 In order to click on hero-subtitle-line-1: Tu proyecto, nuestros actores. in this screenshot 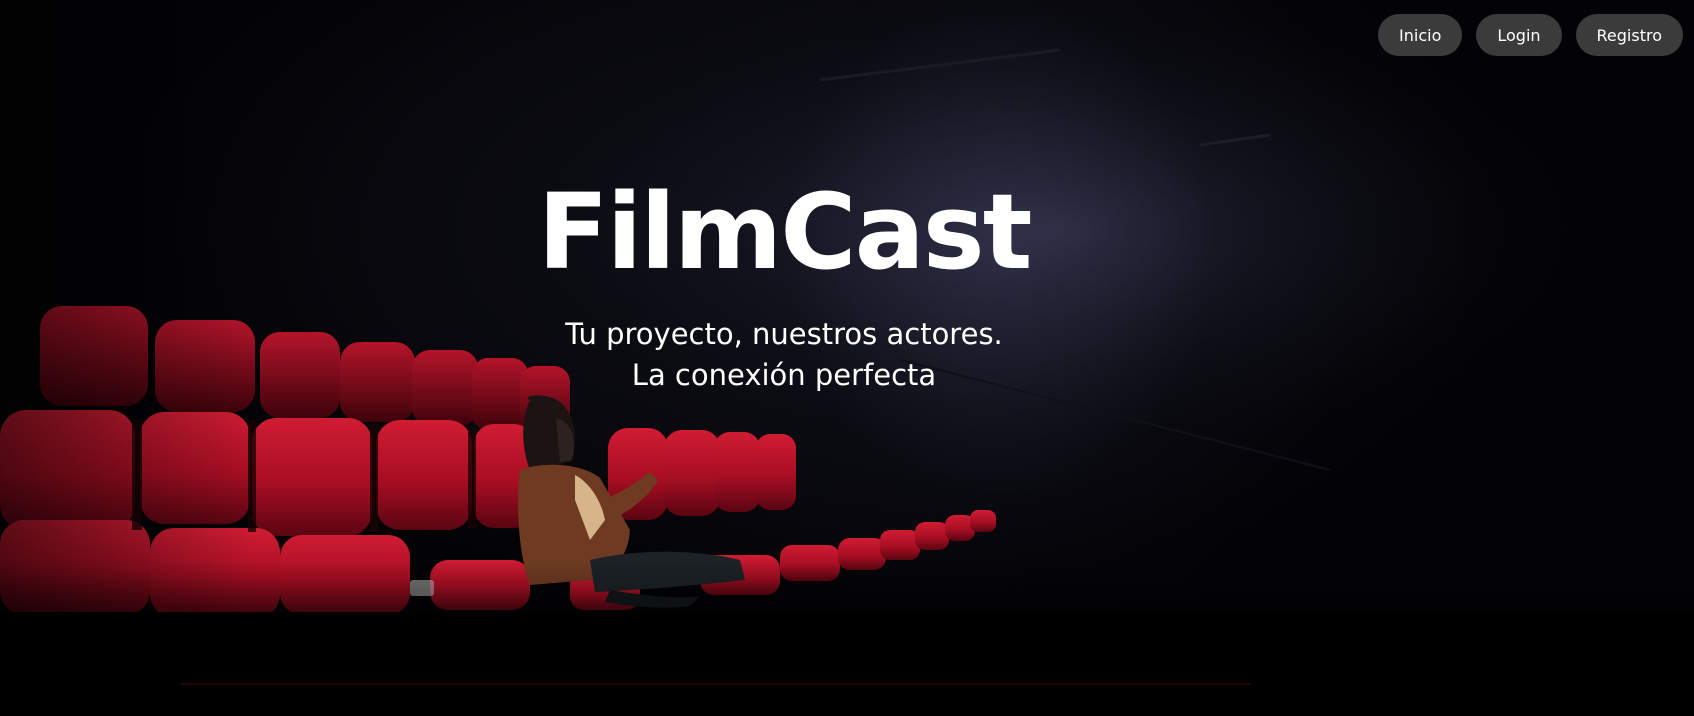, I will do `click(784, 334)`.